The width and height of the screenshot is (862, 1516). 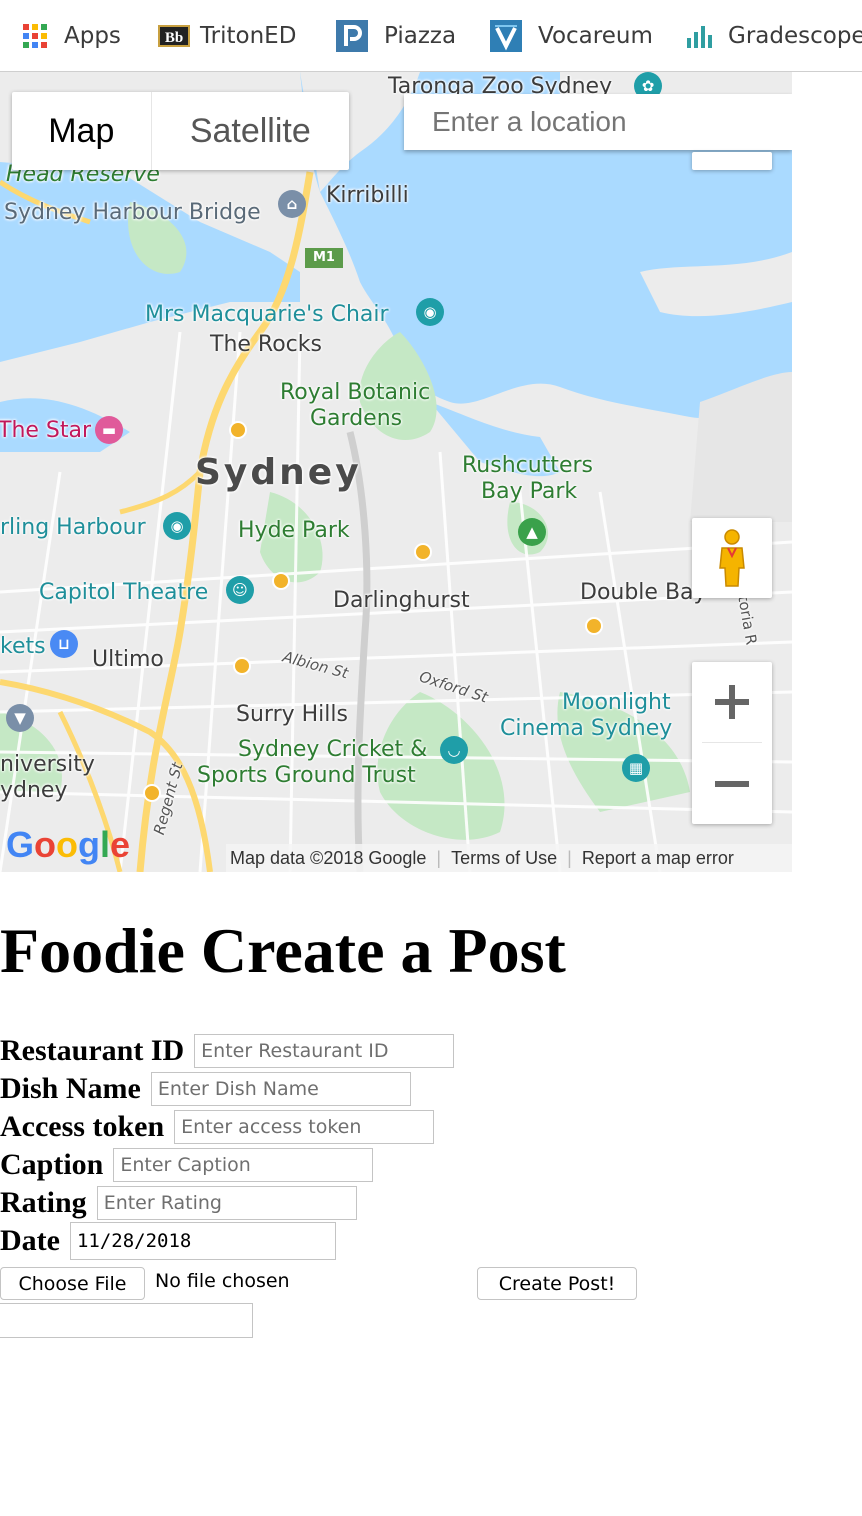 What do you see at coordinates (126, 1320) in the screenshot?
I see `extra-text-input` at bounding box center [126, 1320].